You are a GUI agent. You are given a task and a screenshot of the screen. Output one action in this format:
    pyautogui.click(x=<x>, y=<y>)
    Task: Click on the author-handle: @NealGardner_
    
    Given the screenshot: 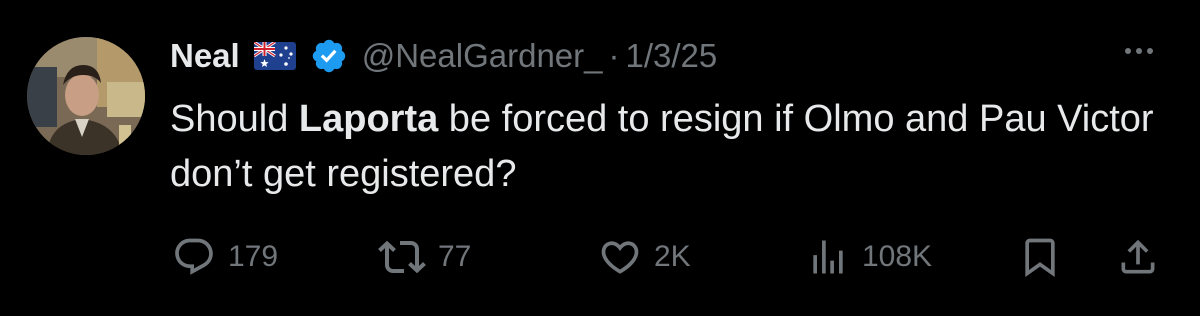 What is the action you would take?
    pyautogui.click(x=482, y=56)
    